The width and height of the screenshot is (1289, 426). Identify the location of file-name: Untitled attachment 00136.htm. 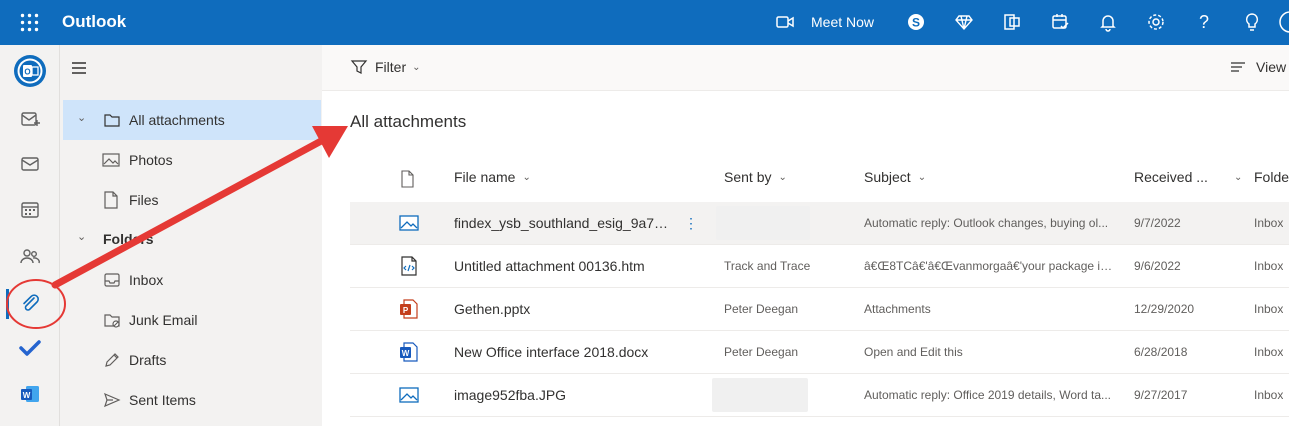
(549, 266).